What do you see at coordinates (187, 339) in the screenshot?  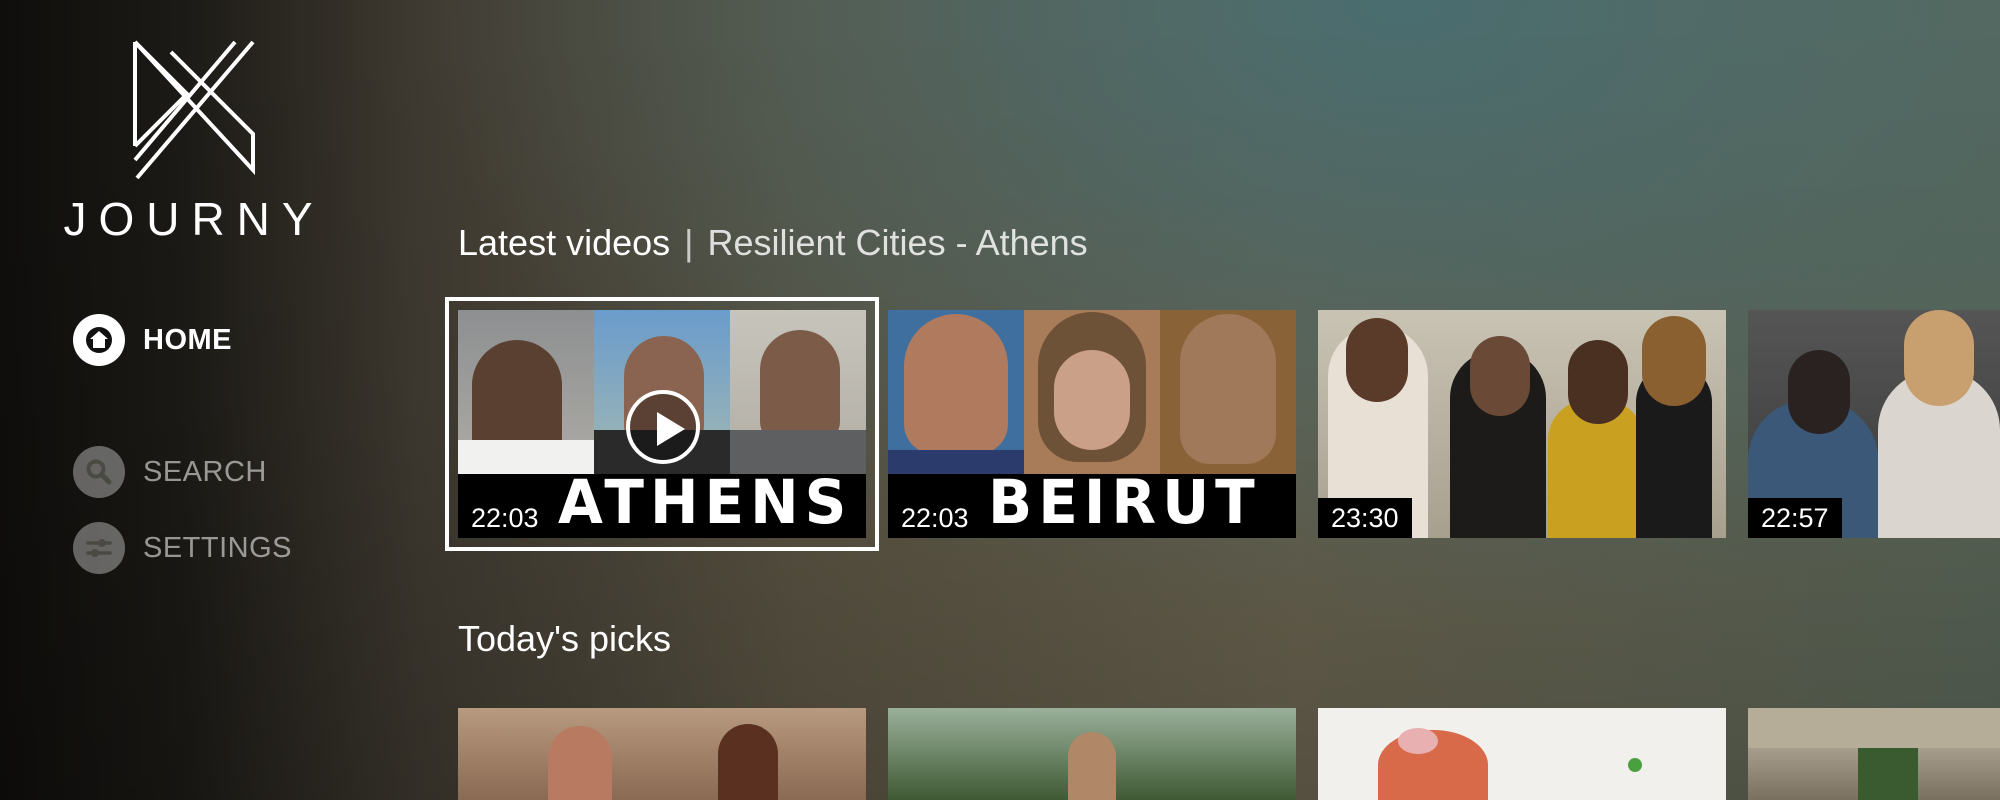 I see `nav-label-home: HOME` at bounding box center [187, 339].